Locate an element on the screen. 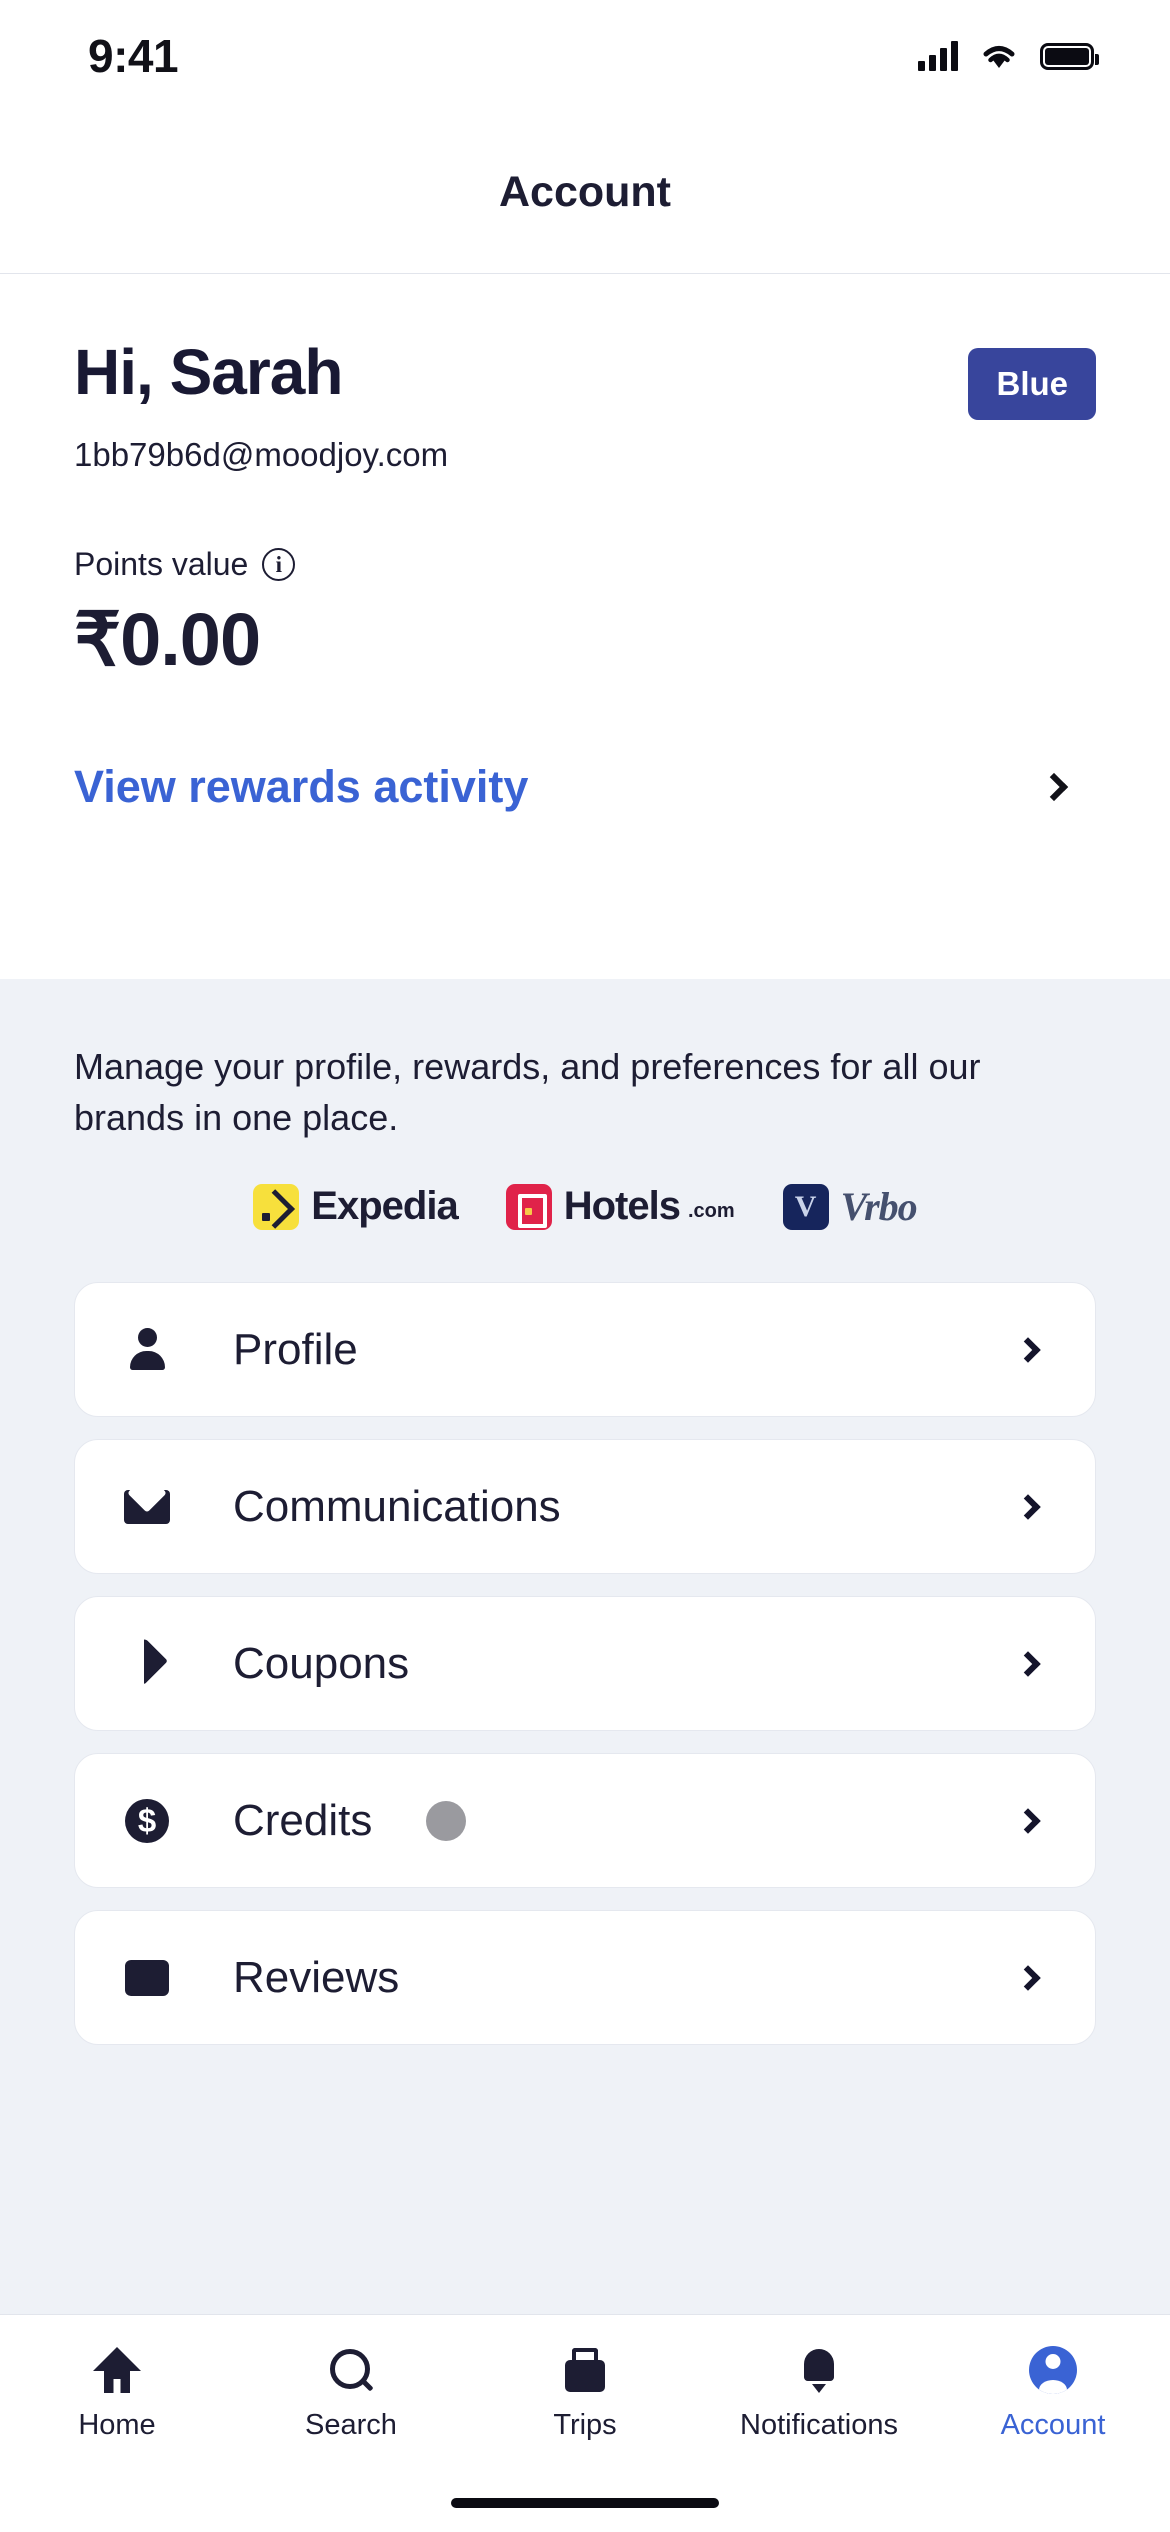  brand-name-vrbo: Vrbo is located at coordinates (879, 1207).